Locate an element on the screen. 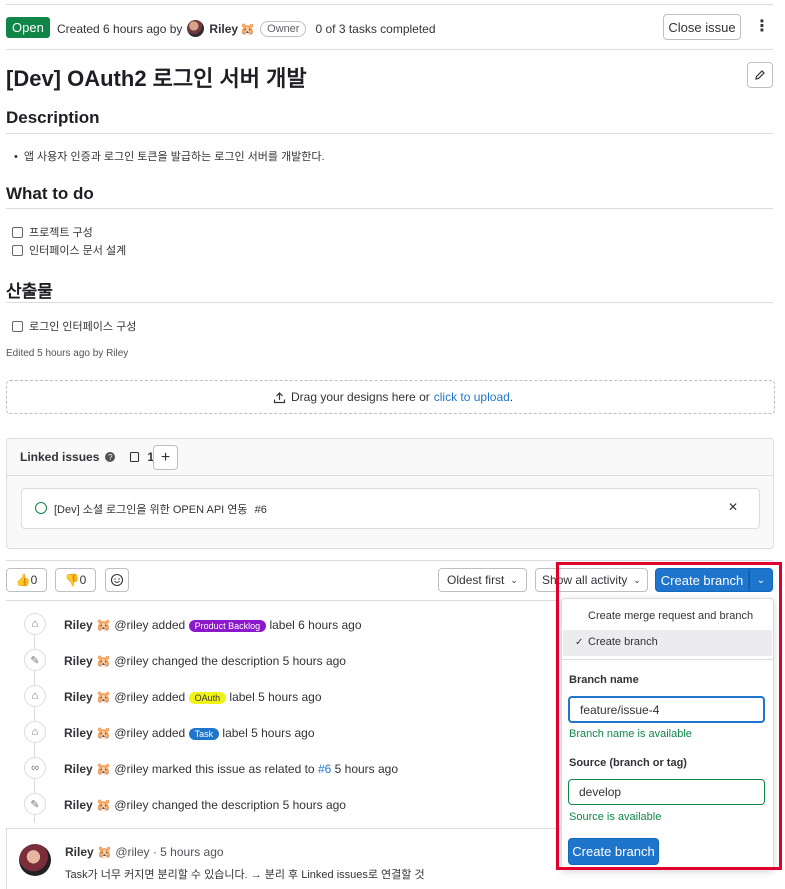 The image size is (785, 889). close-issue-button: Close issue is located at coordinates (702, 27).